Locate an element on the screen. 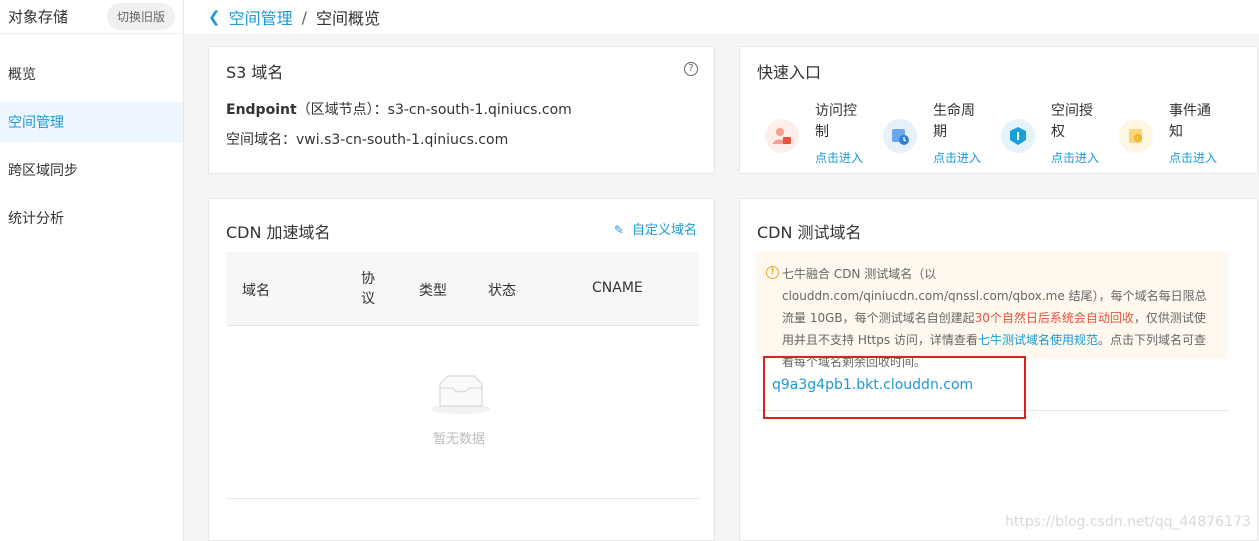  test-card-title: CDN 测试域名 is located at coordinates (809, 232).